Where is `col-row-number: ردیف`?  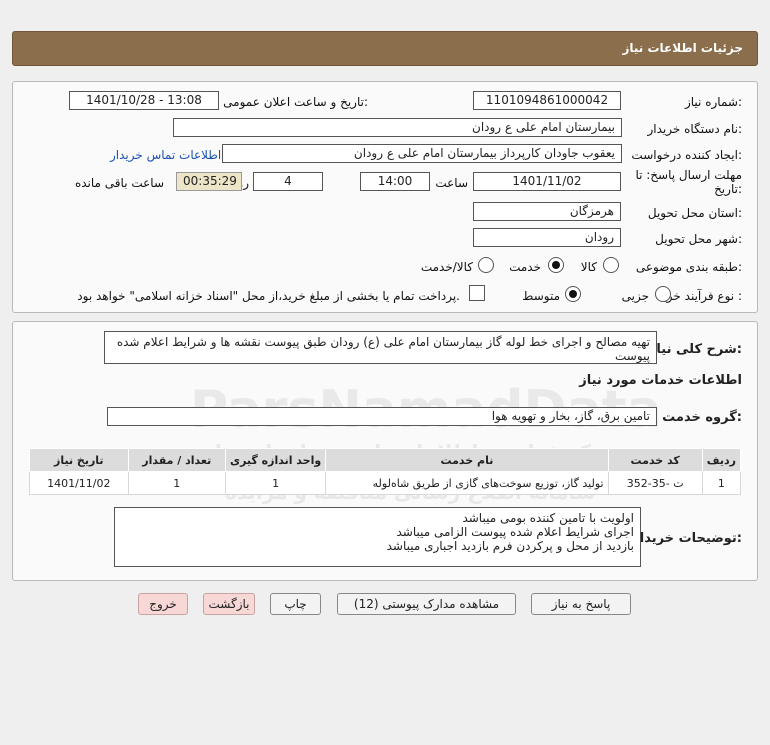
col-row-number: ردیف is located at coordinates (721, 460).